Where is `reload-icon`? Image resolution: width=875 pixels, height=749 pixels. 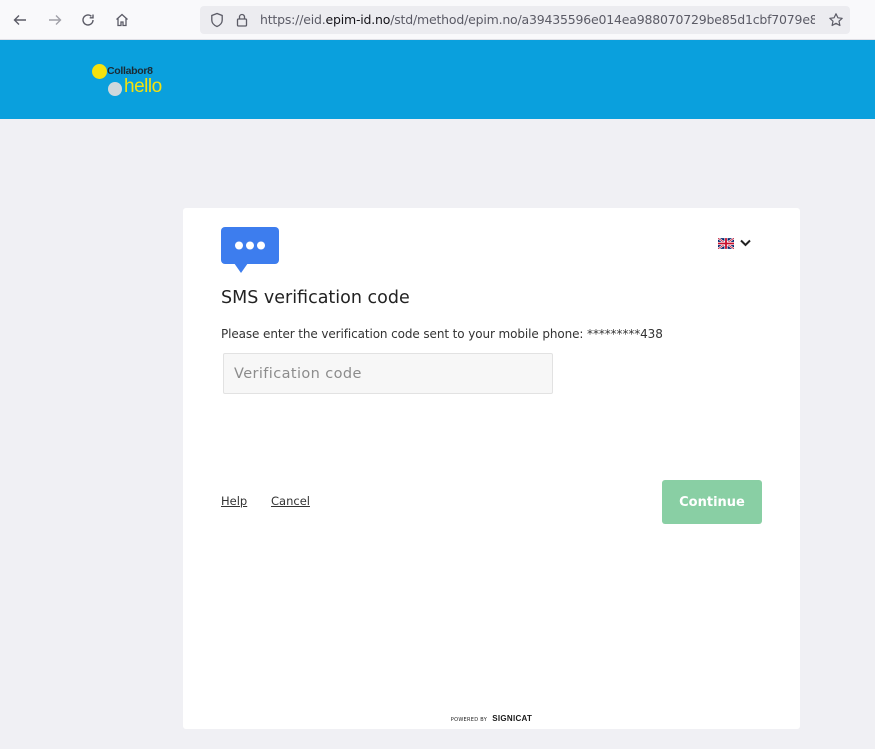
reload-icon is located at coordinates (88, 20).